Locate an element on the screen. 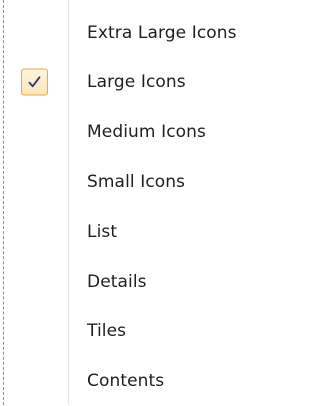 This screenshot has width=323, height=406. checkmark-icon is located at coordinates (34, 82).